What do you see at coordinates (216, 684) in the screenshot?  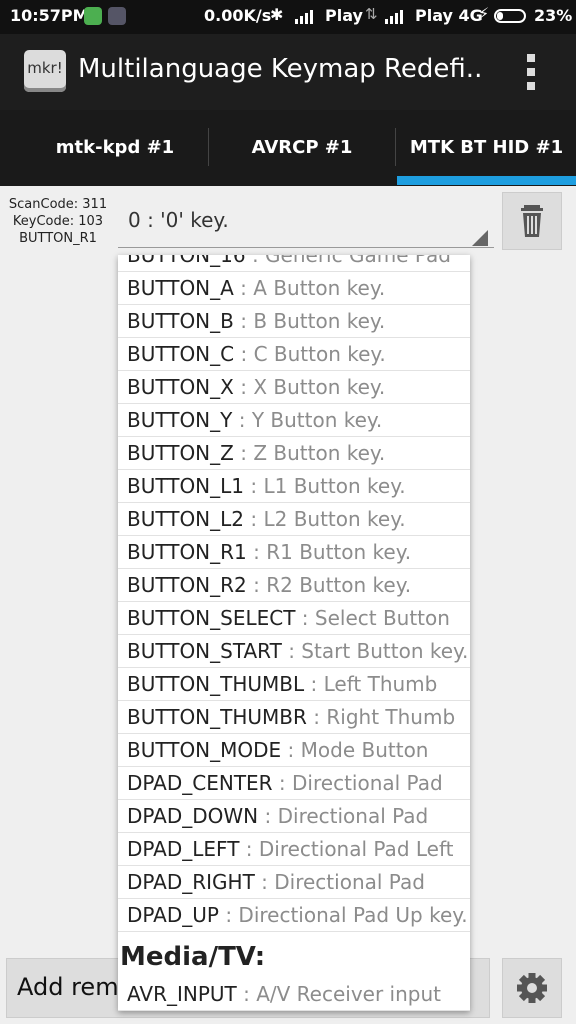 I see `item-key-code: BUTTON_THUMBL` at bounding box center [216, 684].